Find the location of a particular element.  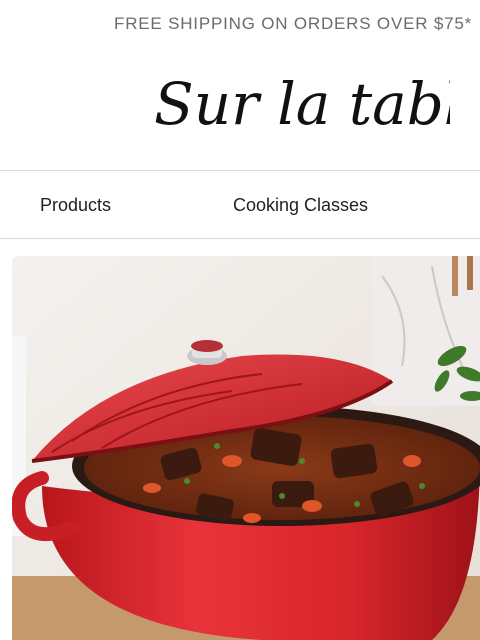

nav-item-products: Products is located at coordinates (75, 205).